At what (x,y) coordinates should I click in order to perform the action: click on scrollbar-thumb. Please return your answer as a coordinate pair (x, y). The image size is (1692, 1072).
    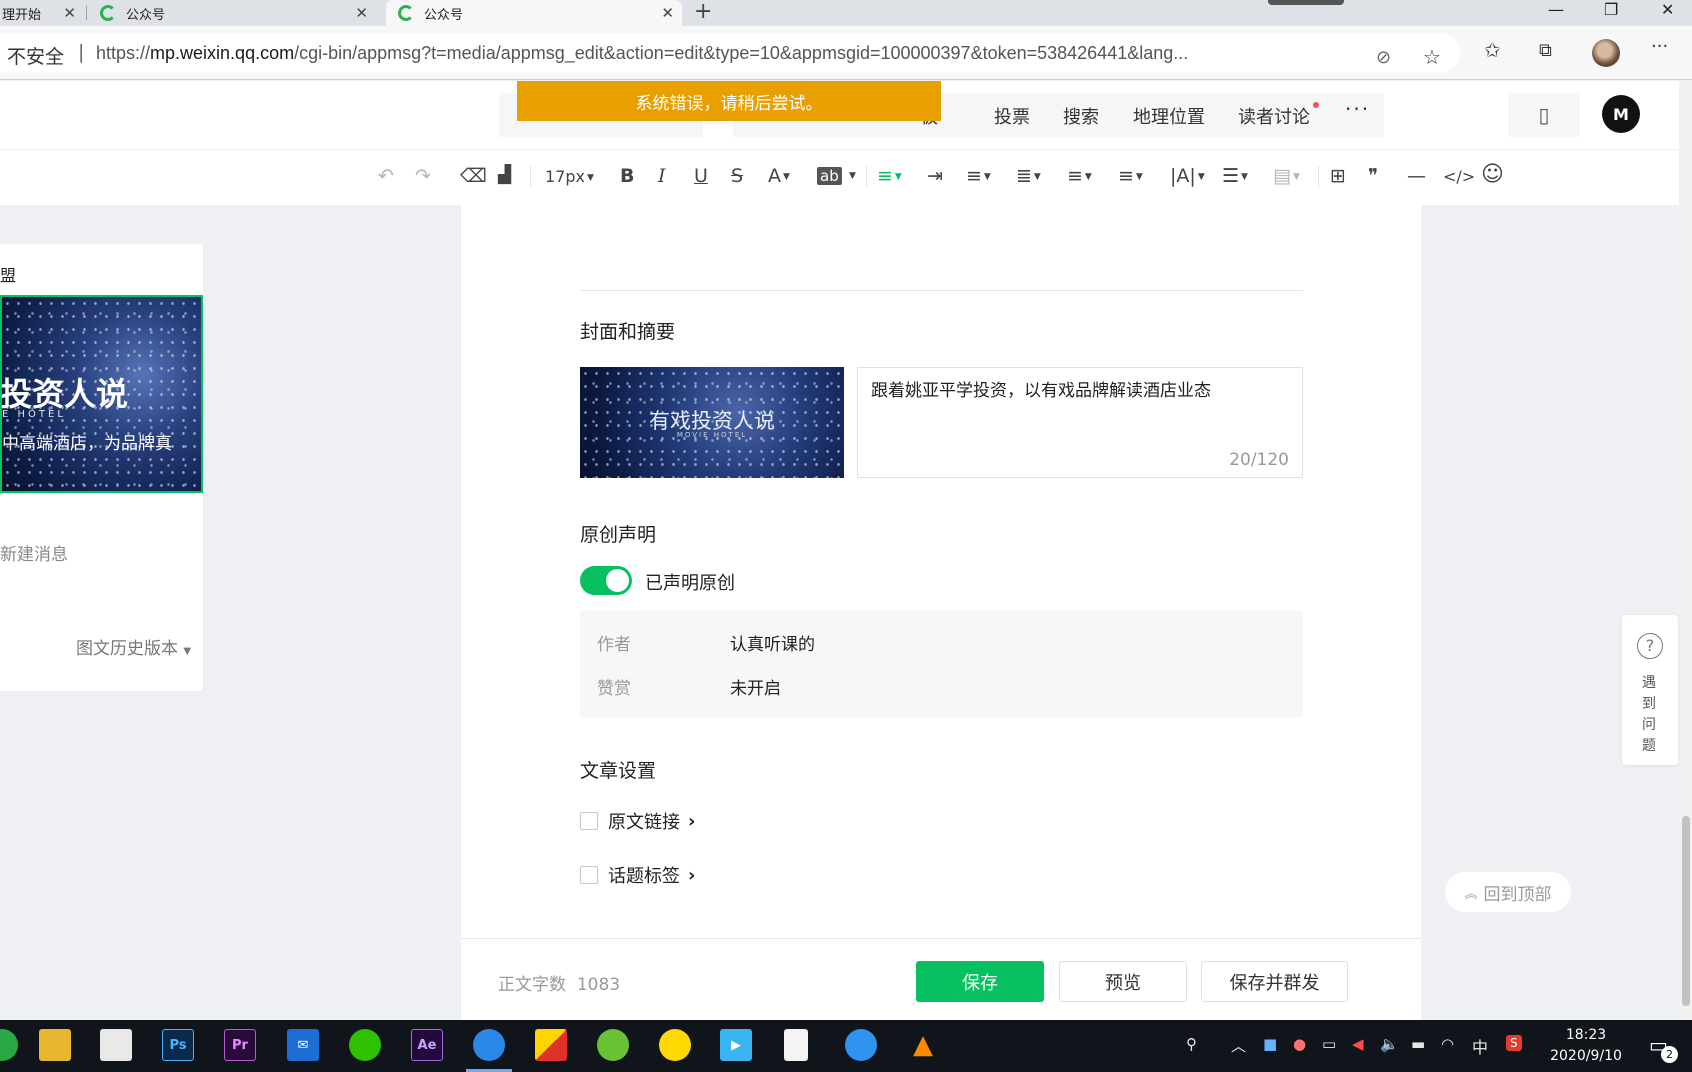
    Looking at the image, I should click on (1686, 911).